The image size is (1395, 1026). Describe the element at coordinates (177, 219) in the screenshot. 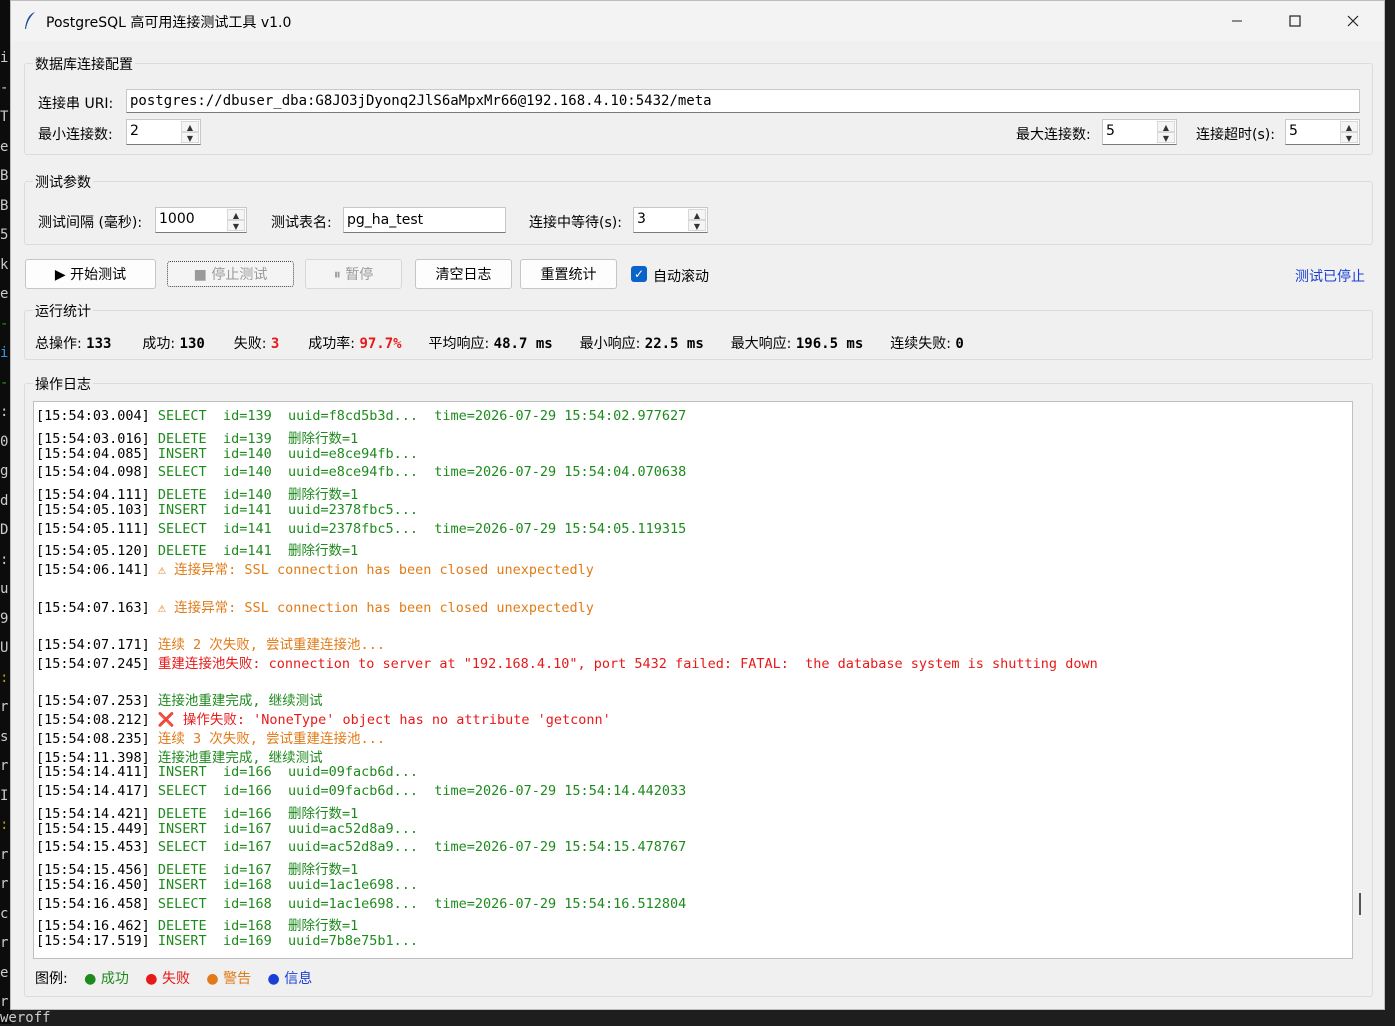

I see `interval-value: 1000` at that location.